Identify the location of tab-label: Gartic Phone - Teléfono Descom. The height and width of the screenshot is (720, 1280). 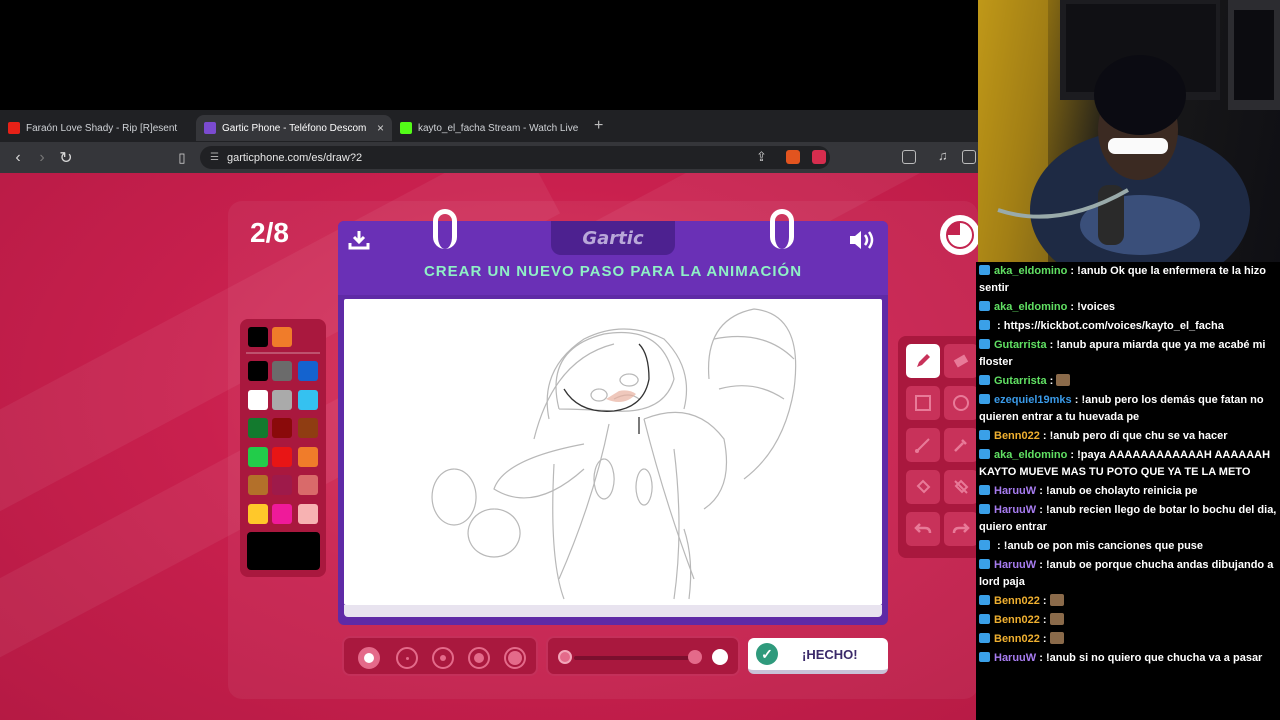
(294, 128).